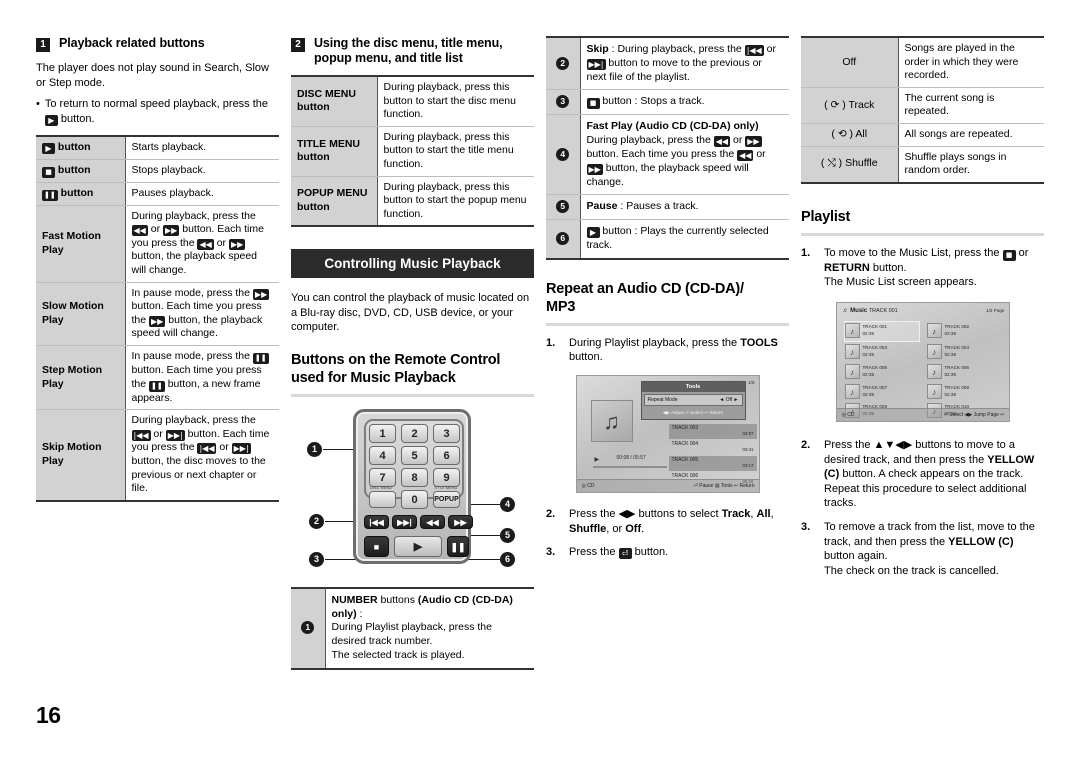 This screenshot has width=1080, height=761. What do you see at coordinates (736, 400) in the screenshot?
I see `right-arrow-icon: ►` at bounding box center [736, 400].